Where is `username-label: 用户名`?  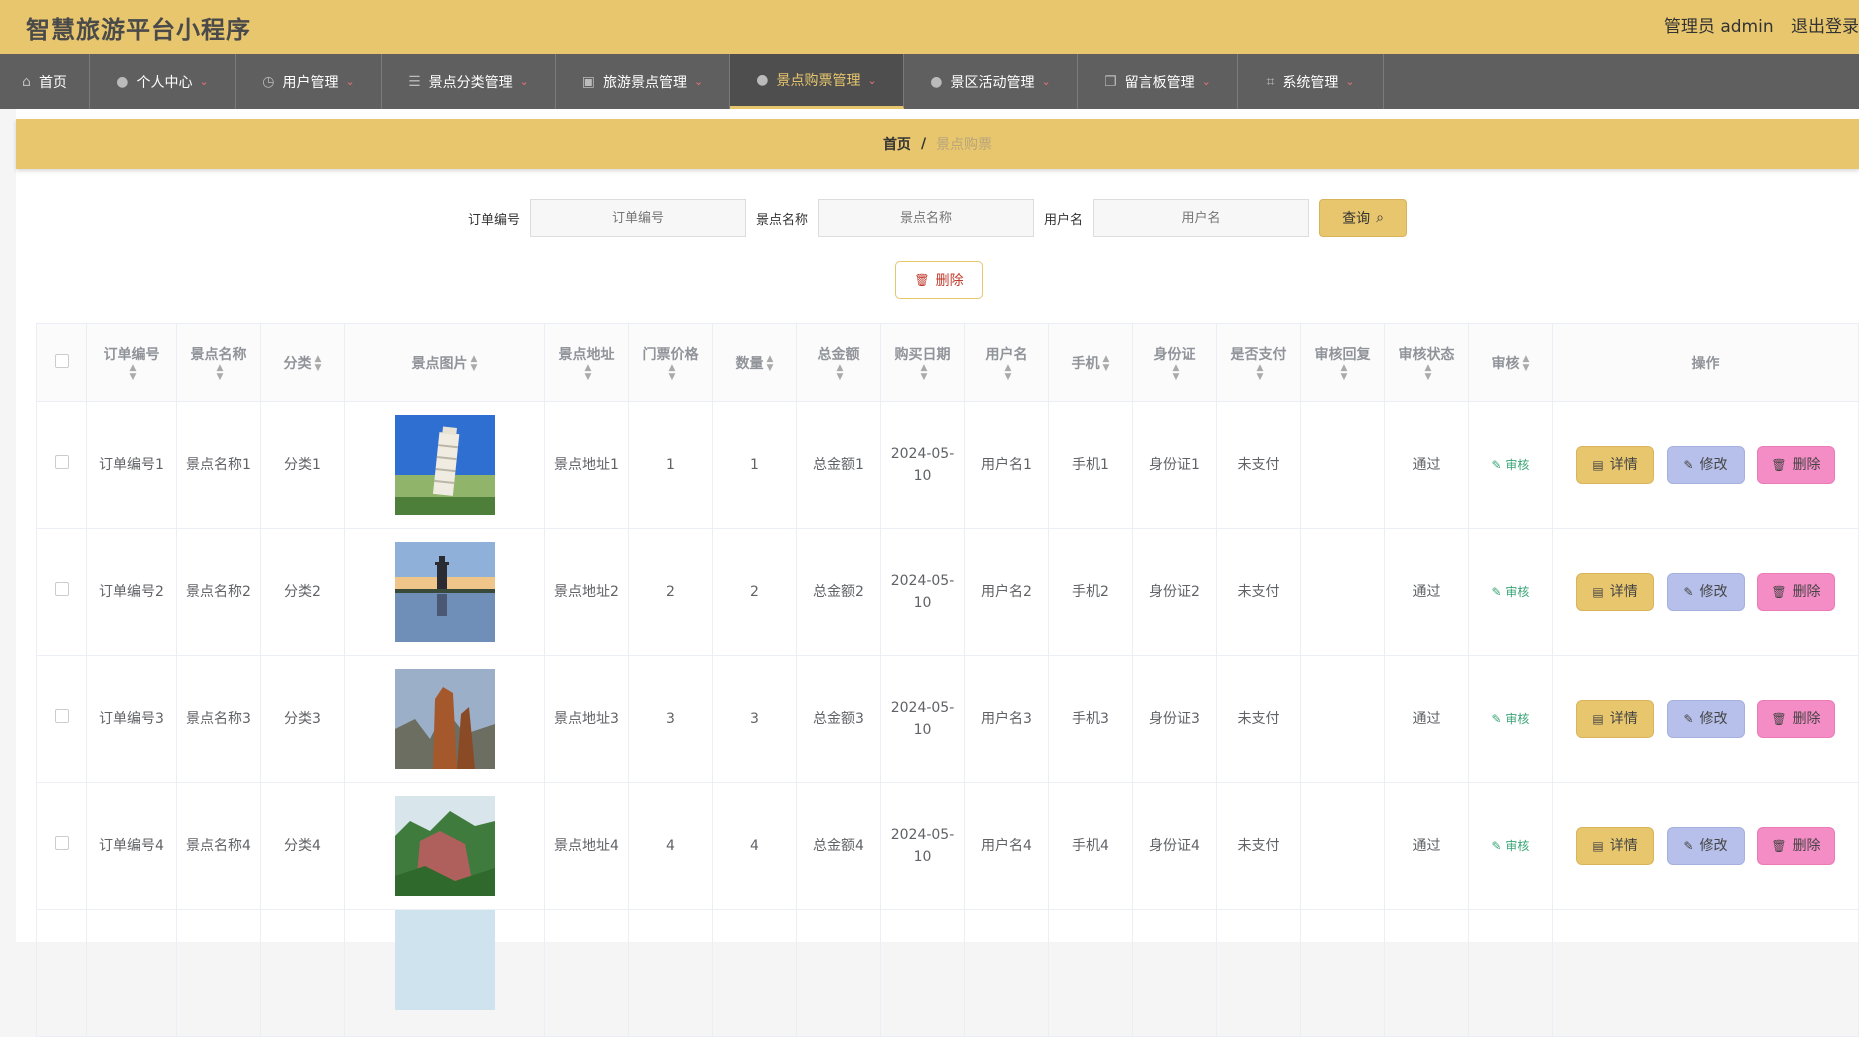
username-label: 用户名 is located at coordinates (1064, 220).